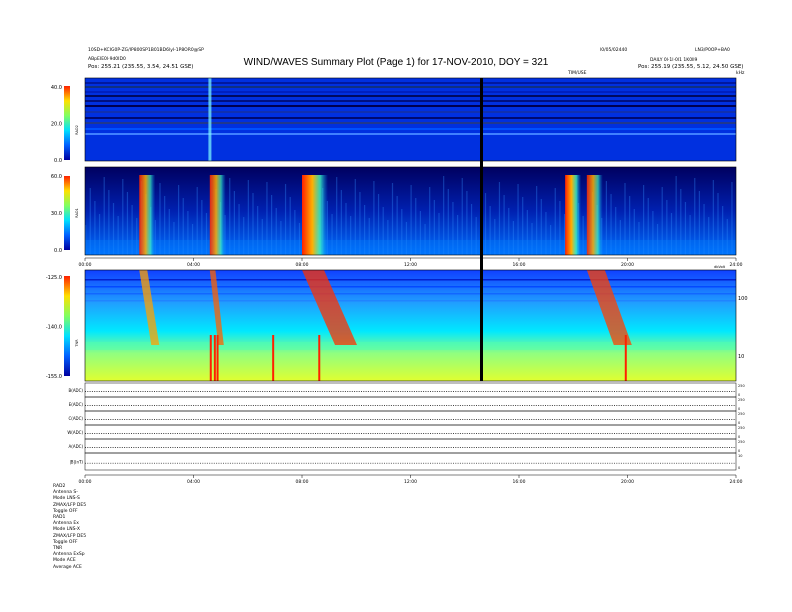 This screenshot has height=612, width=792. I want to click on footer-setting: Antenna S-, so click(65, 493).